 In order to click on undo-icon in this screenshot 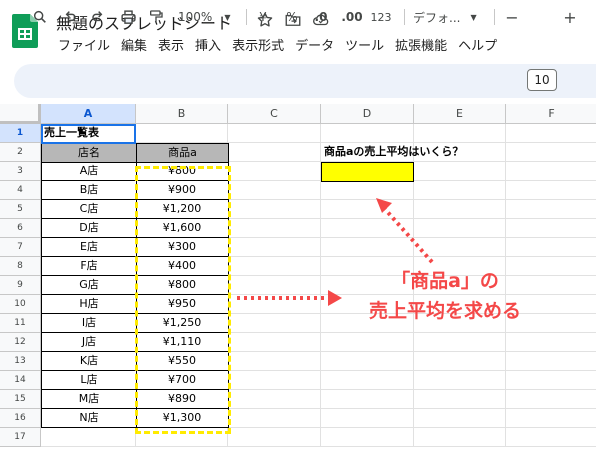, I will do `click(70, 17)`.